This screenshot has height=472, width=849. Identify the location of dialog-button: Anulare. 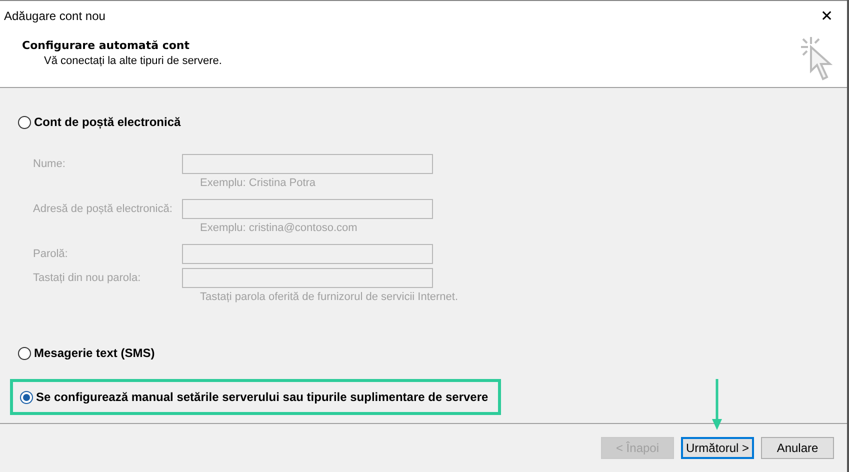
(797, 448).